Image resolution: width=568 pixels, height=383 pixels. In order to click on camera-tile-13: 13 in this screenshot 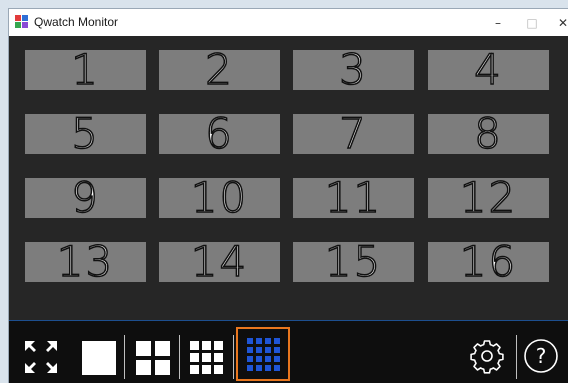, I will do `click(85, 261)`.